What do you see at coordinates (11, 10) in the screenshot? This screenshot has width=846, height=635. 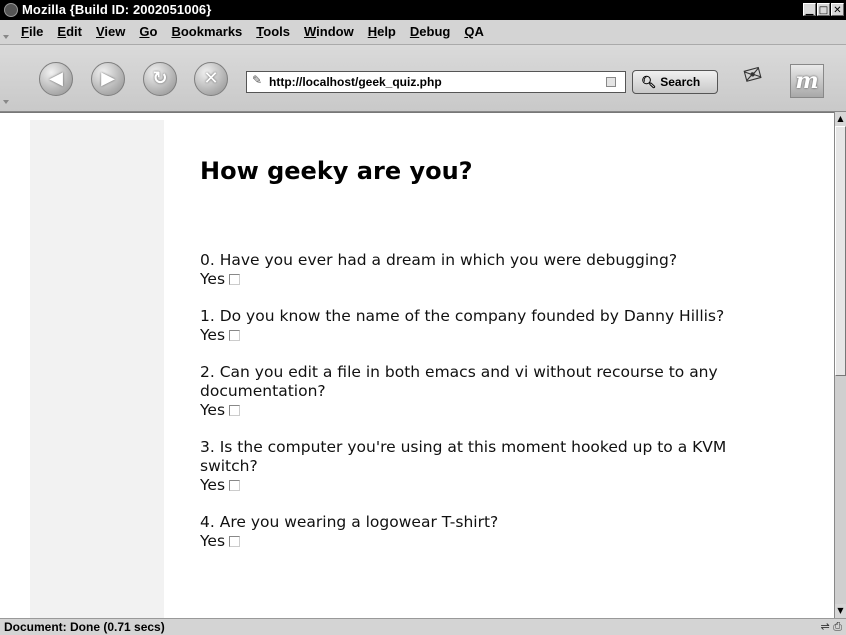 I see `mozilla-app-icon` at bounding box center [11, 10].